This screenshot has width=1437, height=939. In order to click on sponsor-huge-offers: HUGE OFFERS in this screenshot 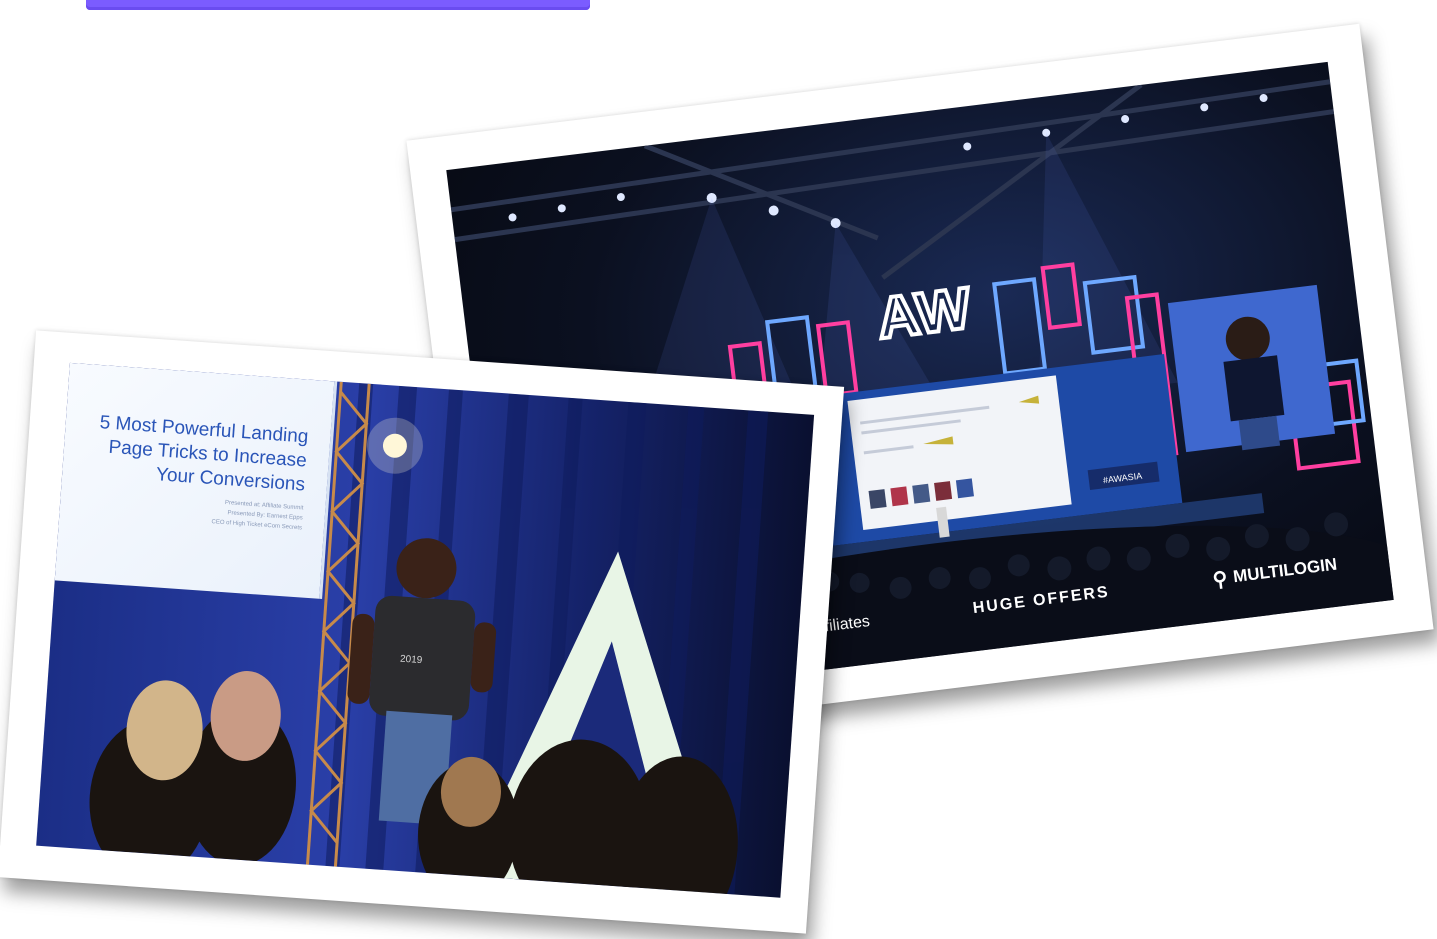, I will do `click(1041, 601)`.